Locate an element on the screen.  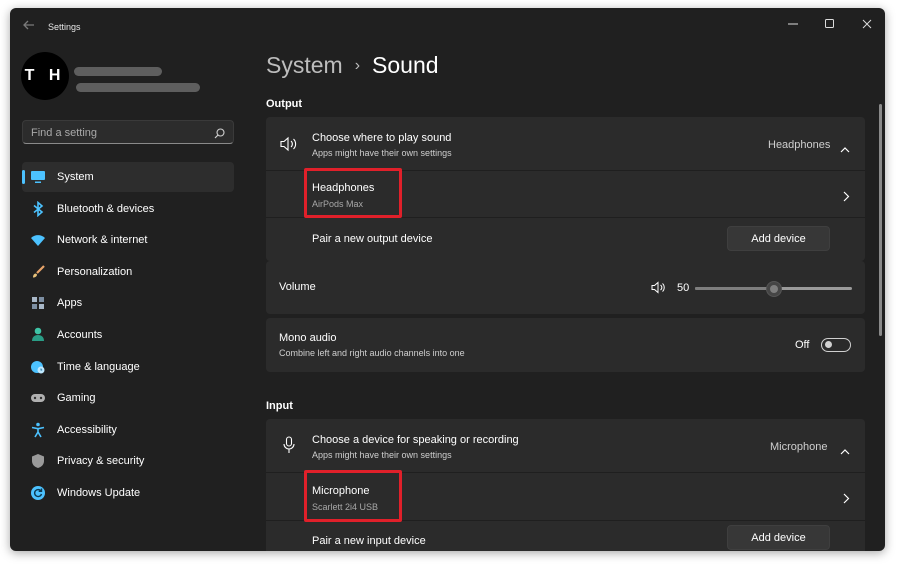
breadcrumb-parent: System is located at coordinates (304, 65).